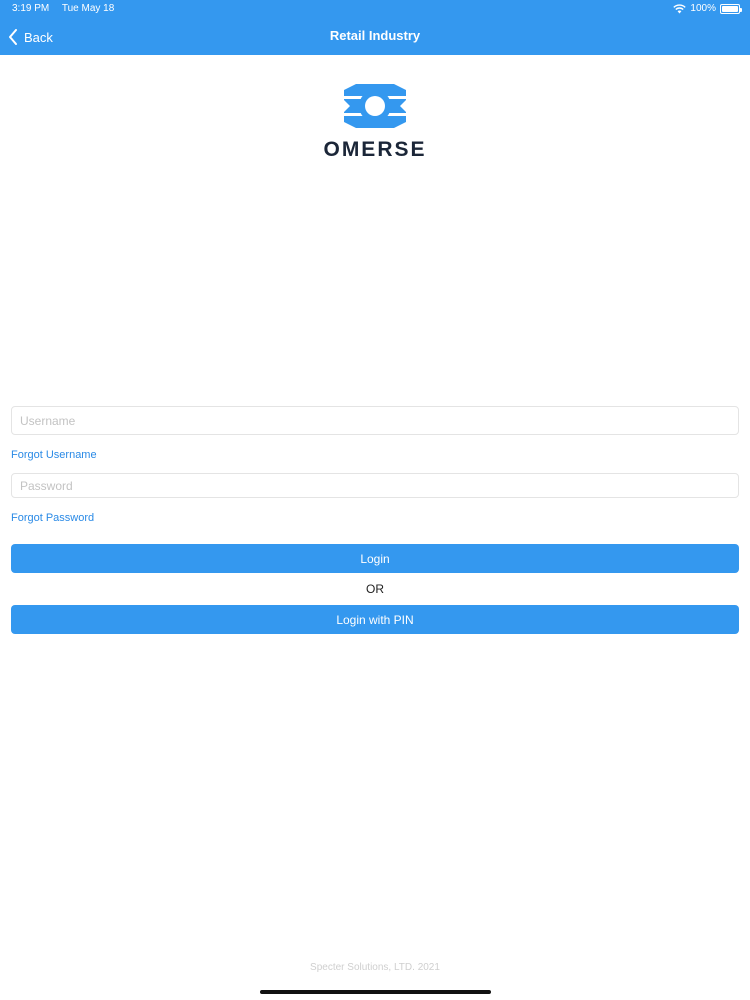 The height and width of the screenshot is (1000, 750). I want to click on login-with-pin-button: Login with PIN, so click(375, 619).